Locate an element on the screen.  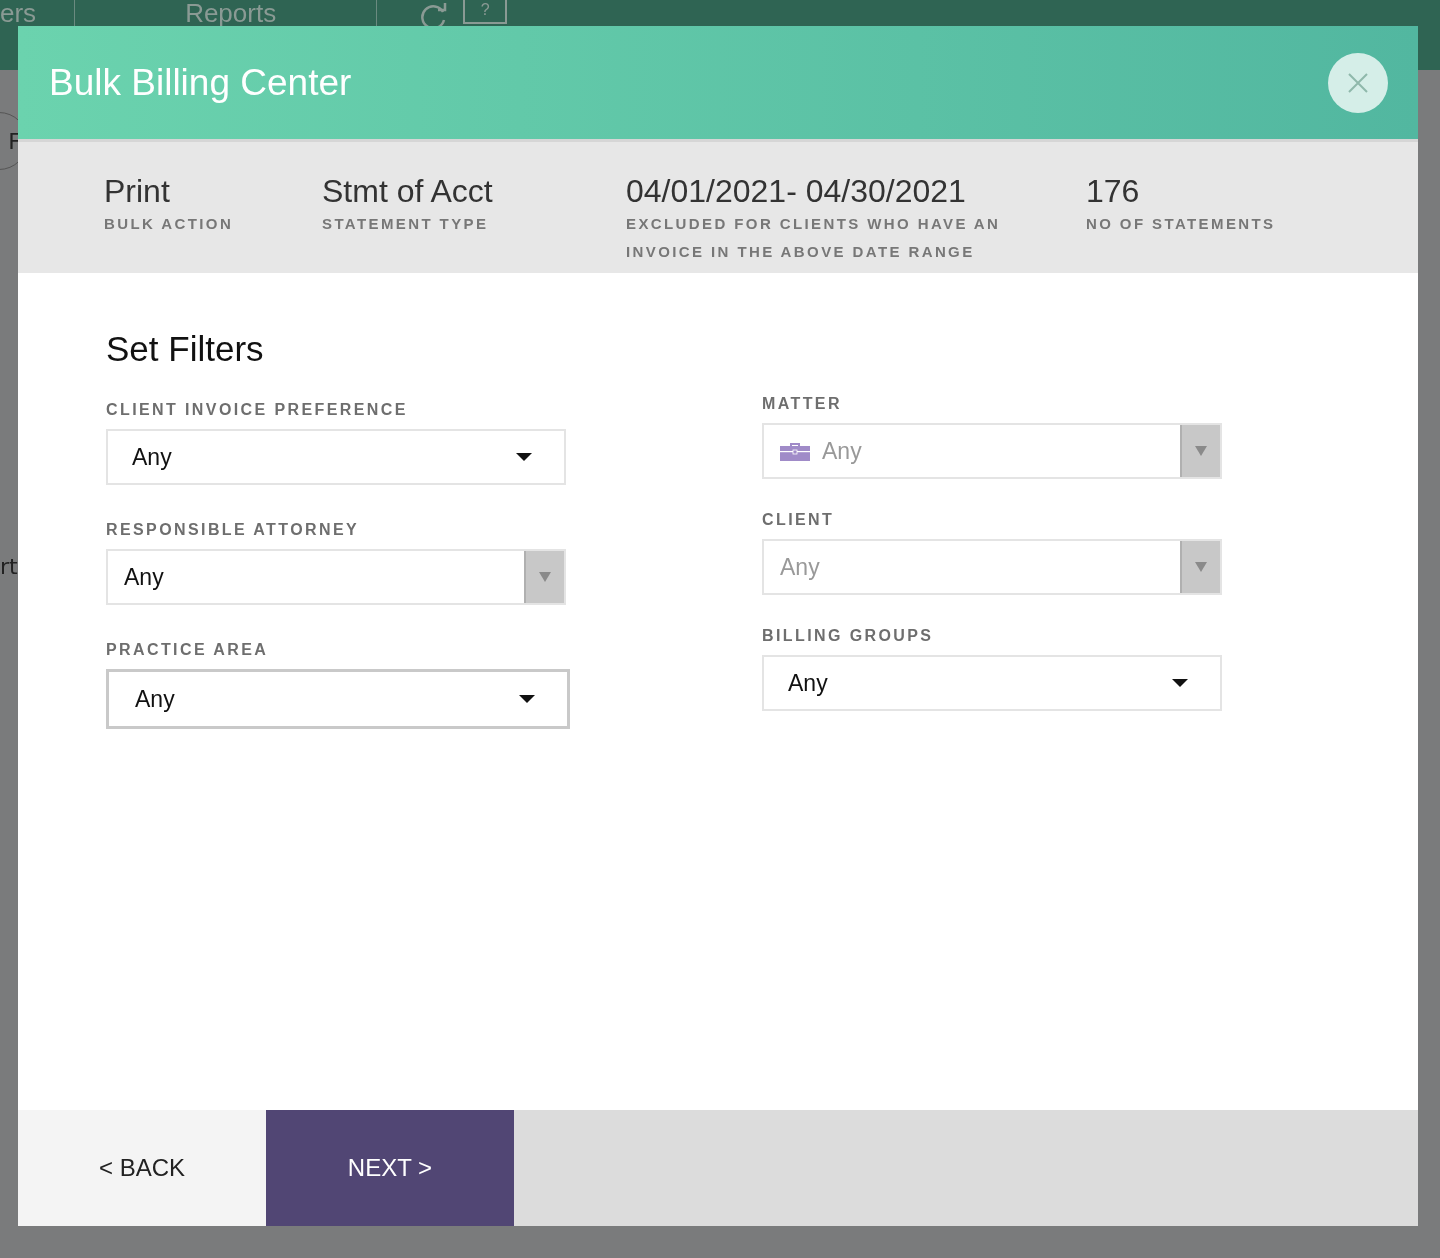
next-button: NEXT > is located at coordinates (390, 1168).